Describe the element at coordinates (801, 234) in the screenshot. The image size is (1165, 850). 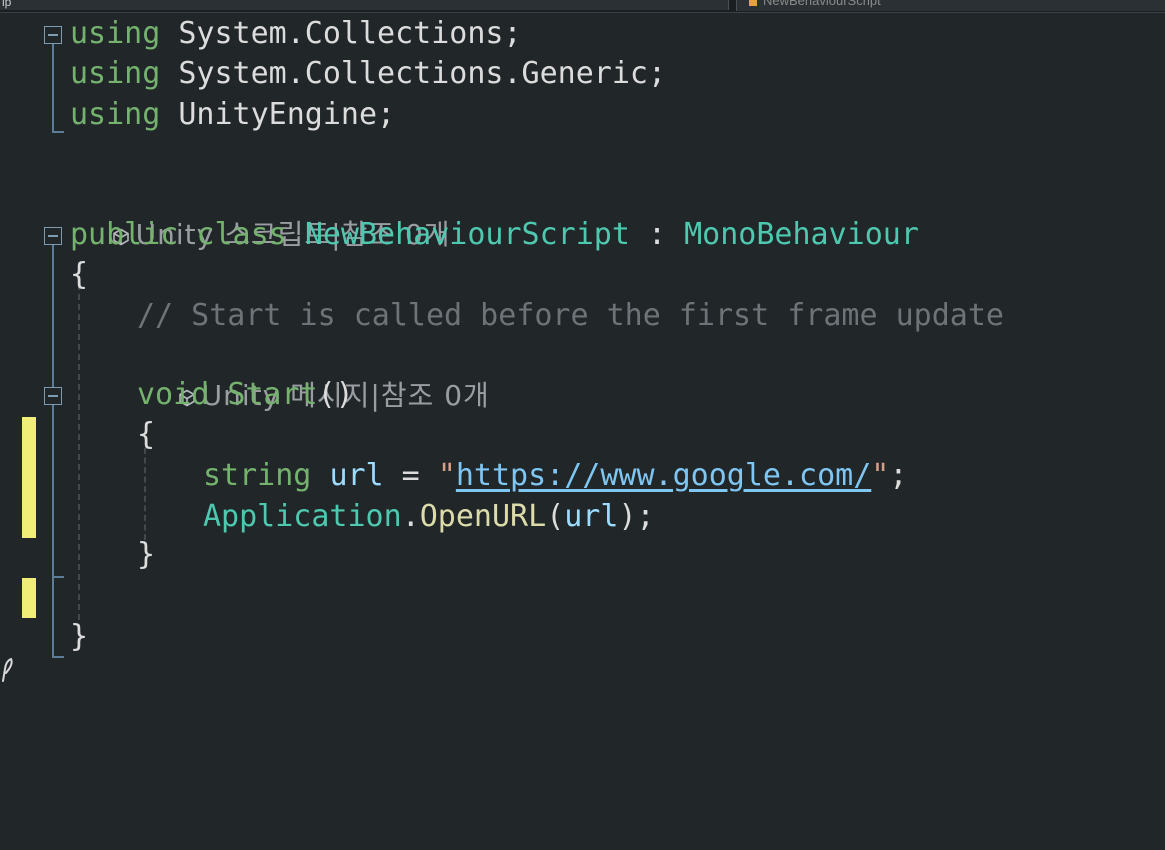
I see `base-class-name: MonoBehaviour` at that location.